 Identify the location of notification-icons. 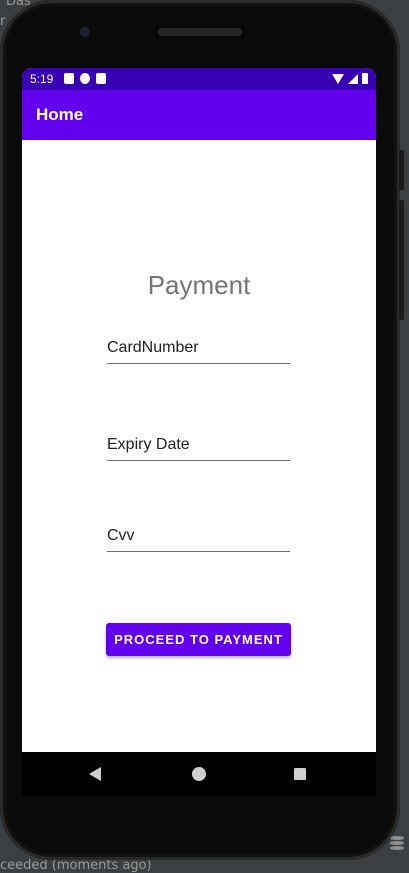
(85, 78).